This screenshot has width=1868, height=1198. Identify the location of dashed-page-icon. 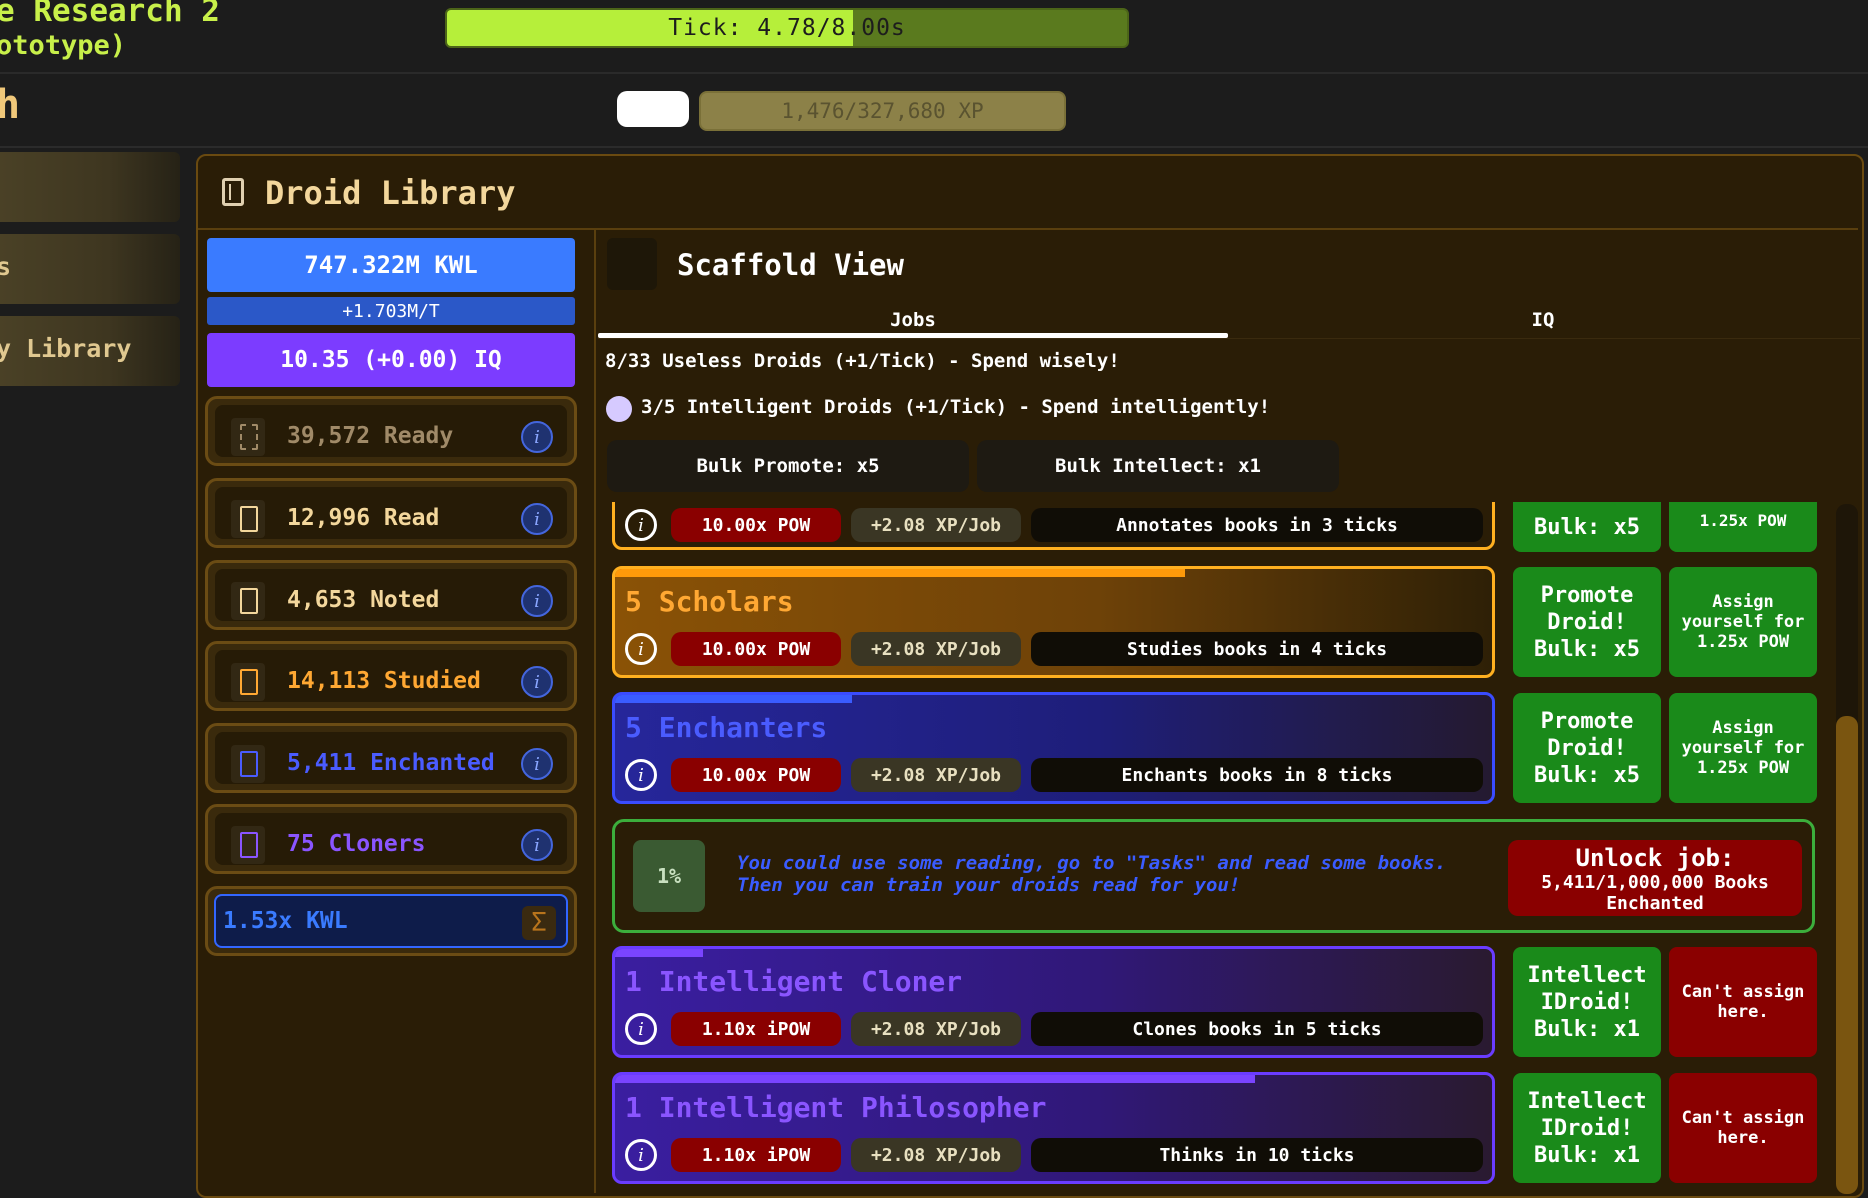
(248, 437).